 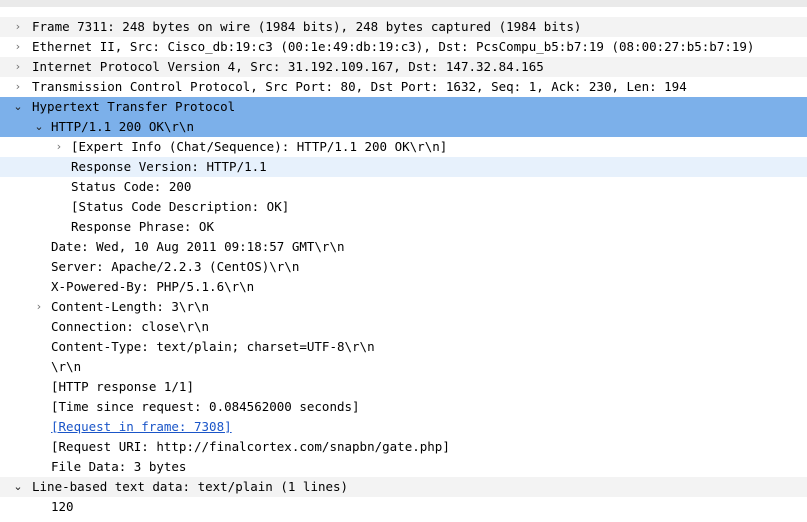 I want to click on tree-item-http-status-line: ⌄ HTTP/1.1 200 OK\r\n, so click(x=403, y=127).